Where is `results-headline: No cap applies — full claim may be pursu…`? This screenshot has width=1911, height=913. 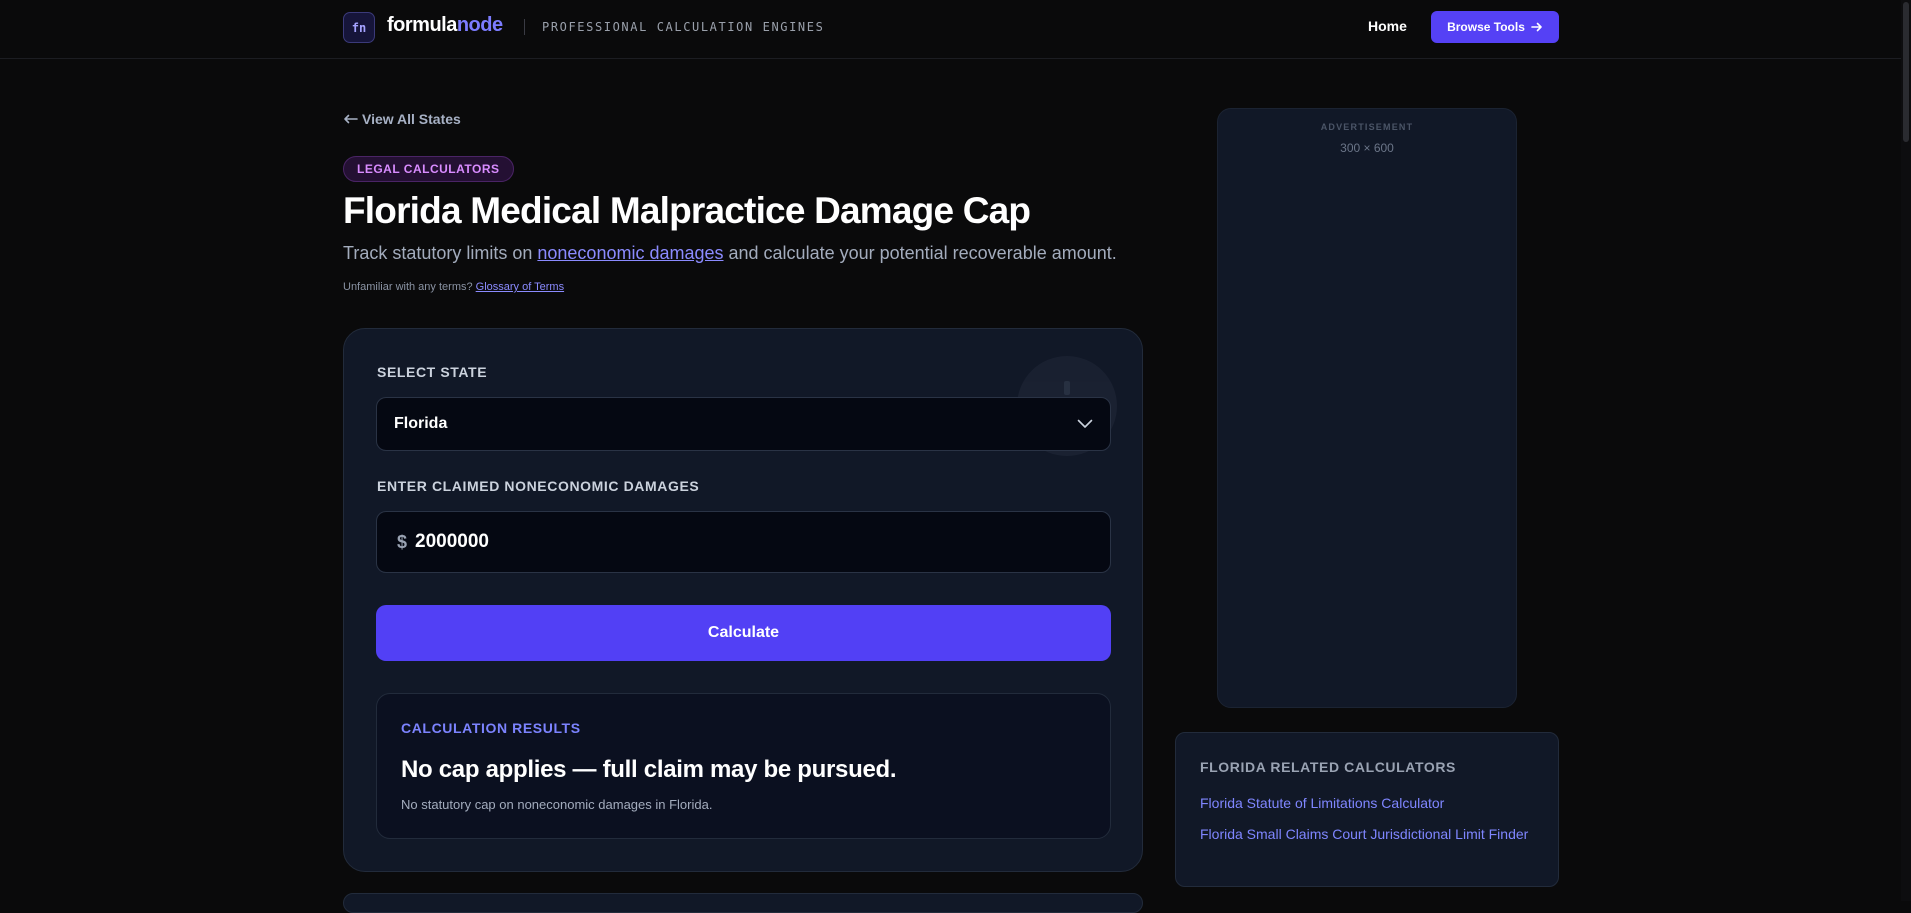 results-headline: No cap applies — full claim may be pursu… is located at coordinates (649, 769).